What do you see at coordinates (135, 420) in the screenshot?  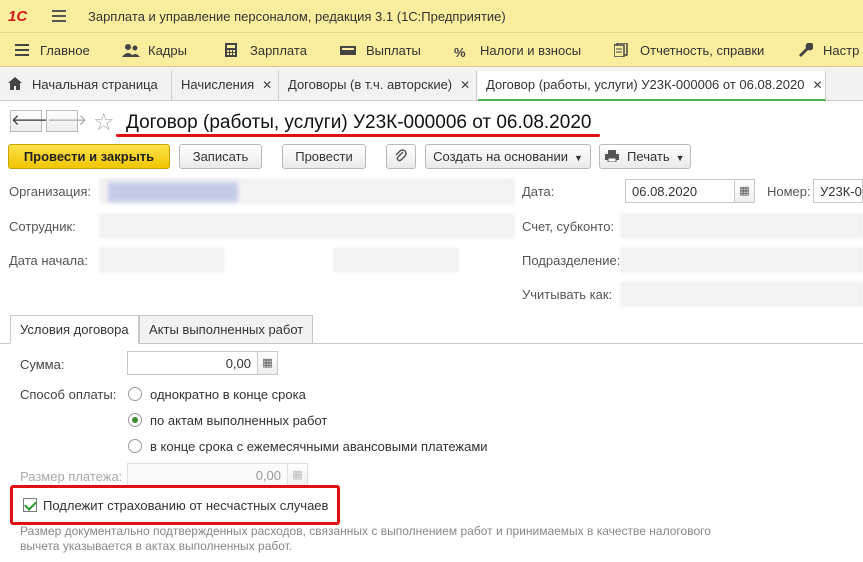 I see `payment-by-acts-radio` at bounding box center [135, 420].